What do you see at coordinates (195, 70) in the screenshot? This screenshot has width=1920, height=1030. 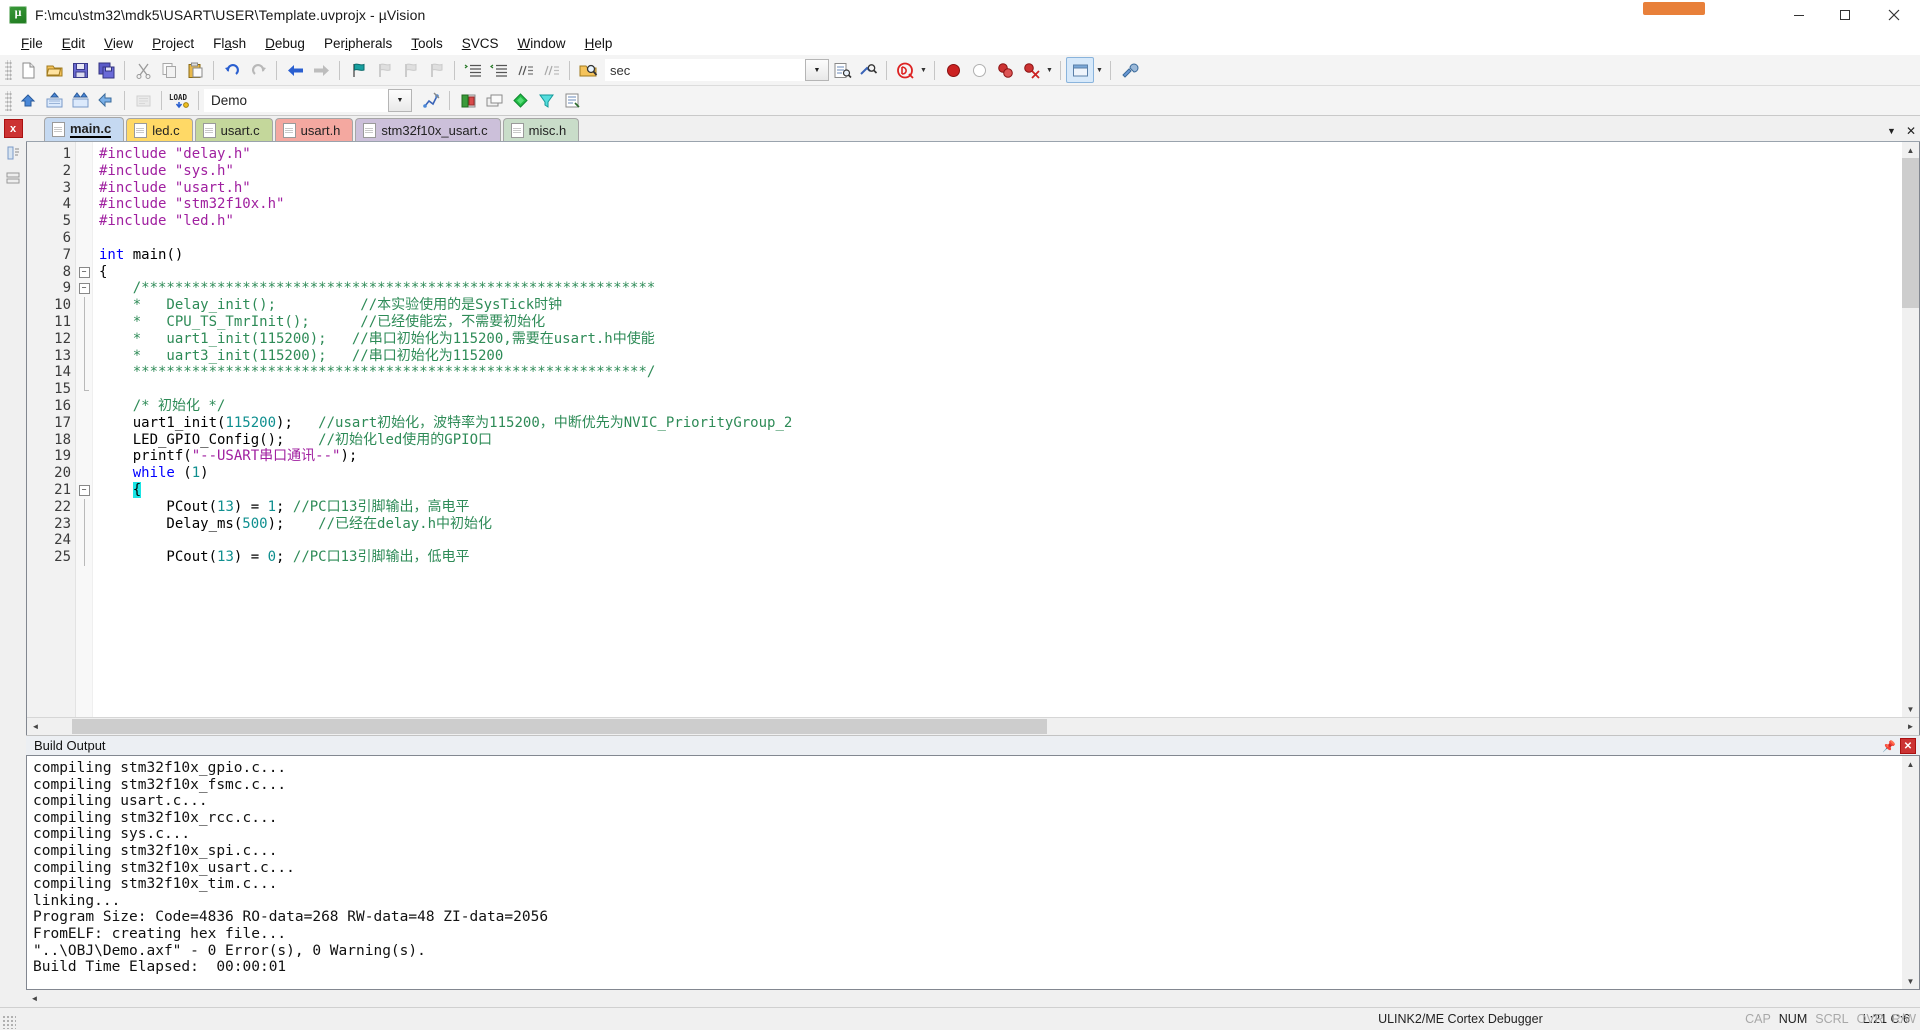 I see `paste-icon` at bounding box center [195, 70].